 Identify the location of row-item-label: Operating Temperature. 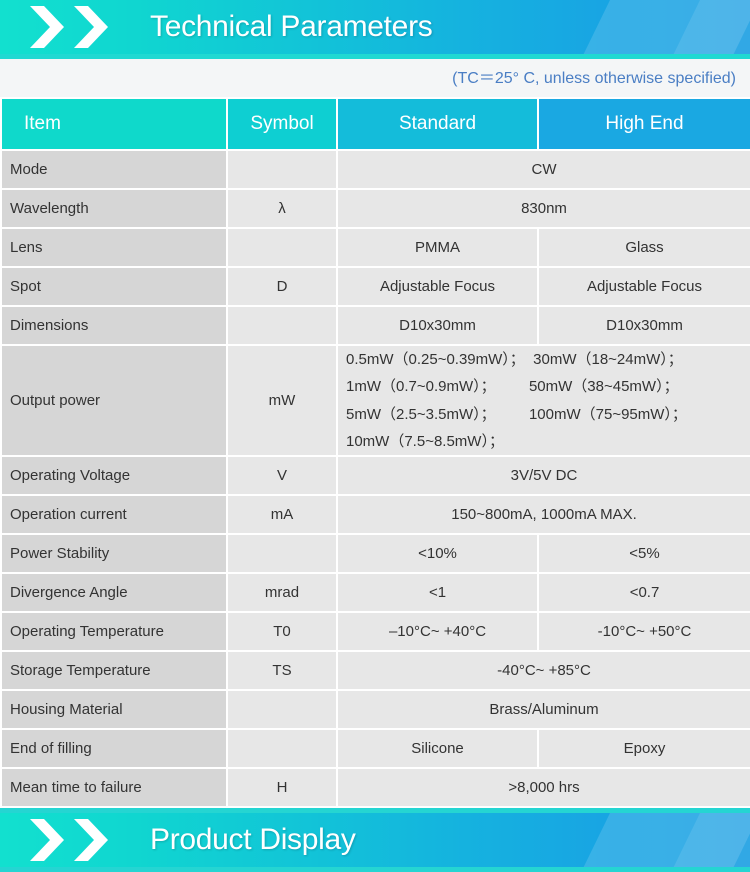
(114, 632).